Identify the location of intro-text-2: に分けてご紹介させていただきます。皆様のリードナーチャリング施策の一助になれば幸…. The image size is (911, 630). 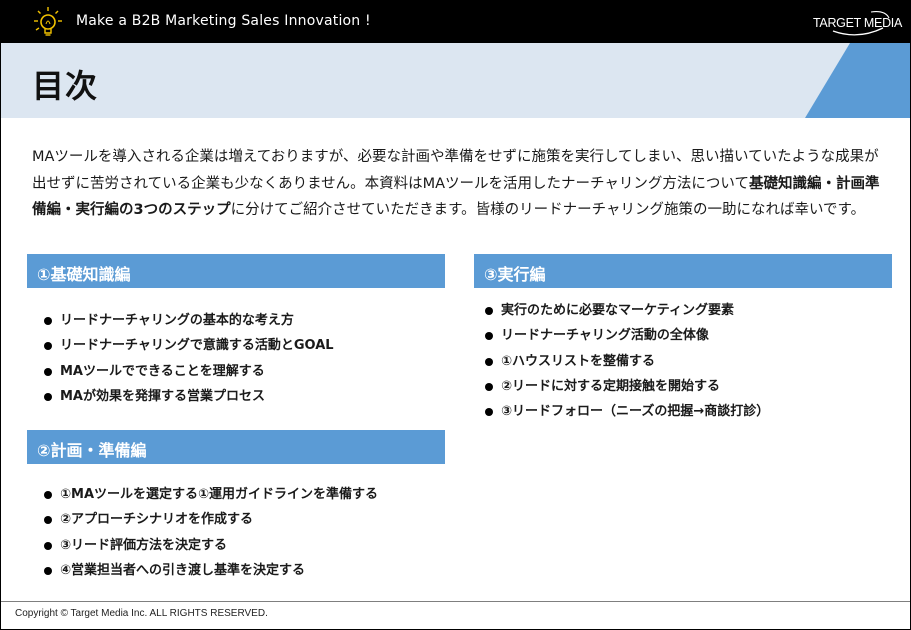
(548, 210).